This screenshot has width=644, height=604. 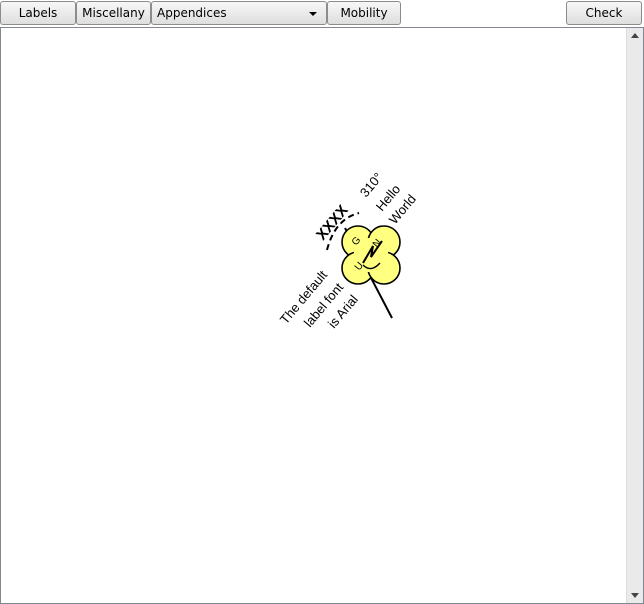 What do you see at coordinates (634, 315) in the screenshot?
I see `vertical-scrollbar` at bounding box center [634, 315].